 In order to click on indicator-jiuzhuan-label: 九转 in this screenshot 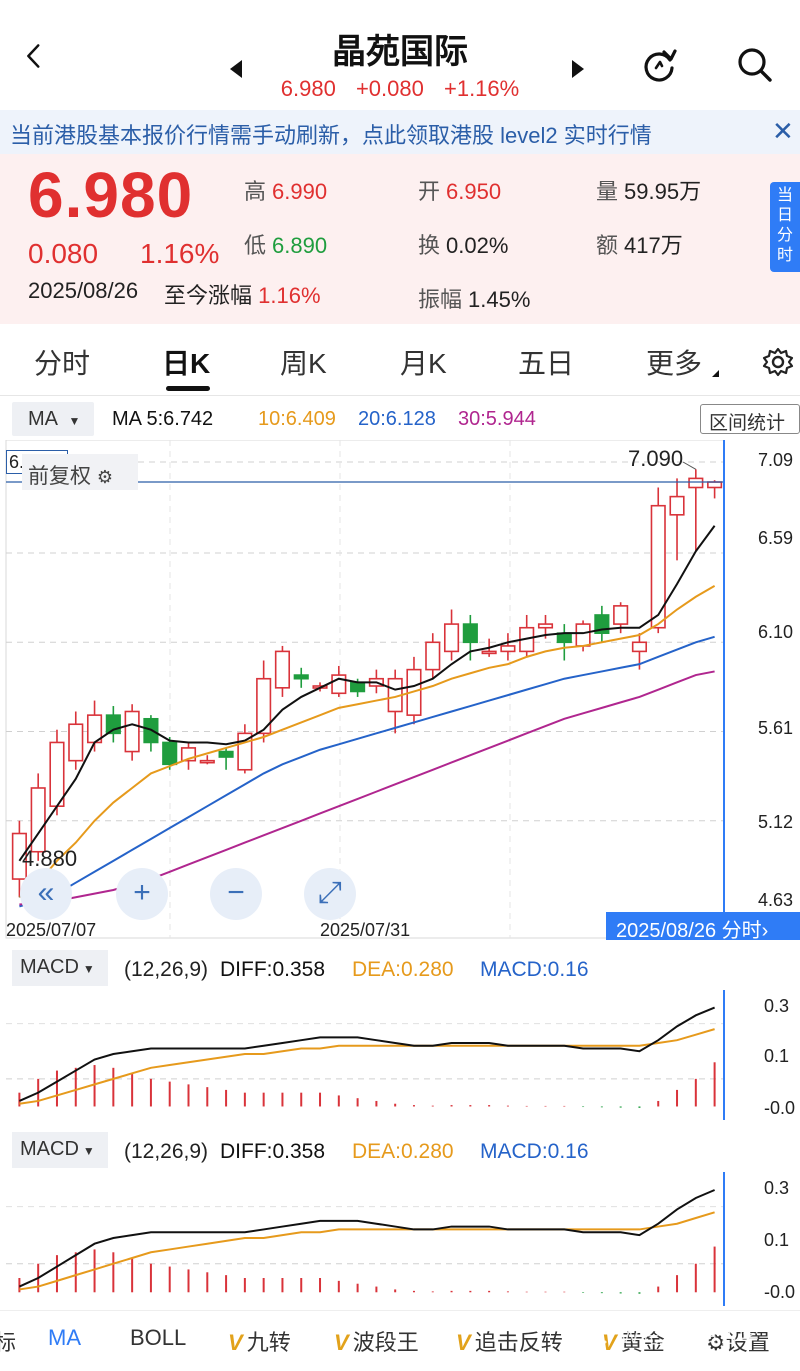, I will do `click(268, 1342)`.